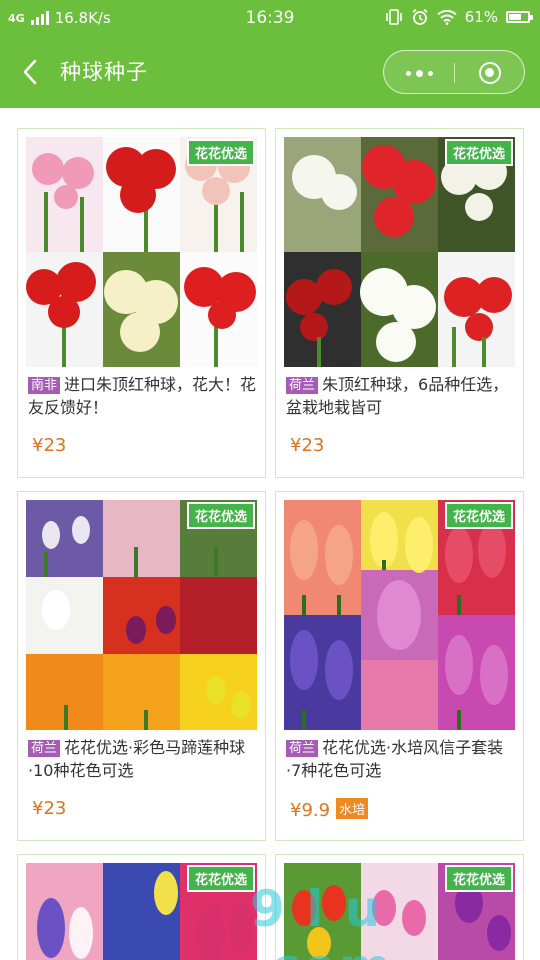 The width and height of the screenshot is (540, 960). I want to click on hyacinth-collage-image, so click(399, 615).